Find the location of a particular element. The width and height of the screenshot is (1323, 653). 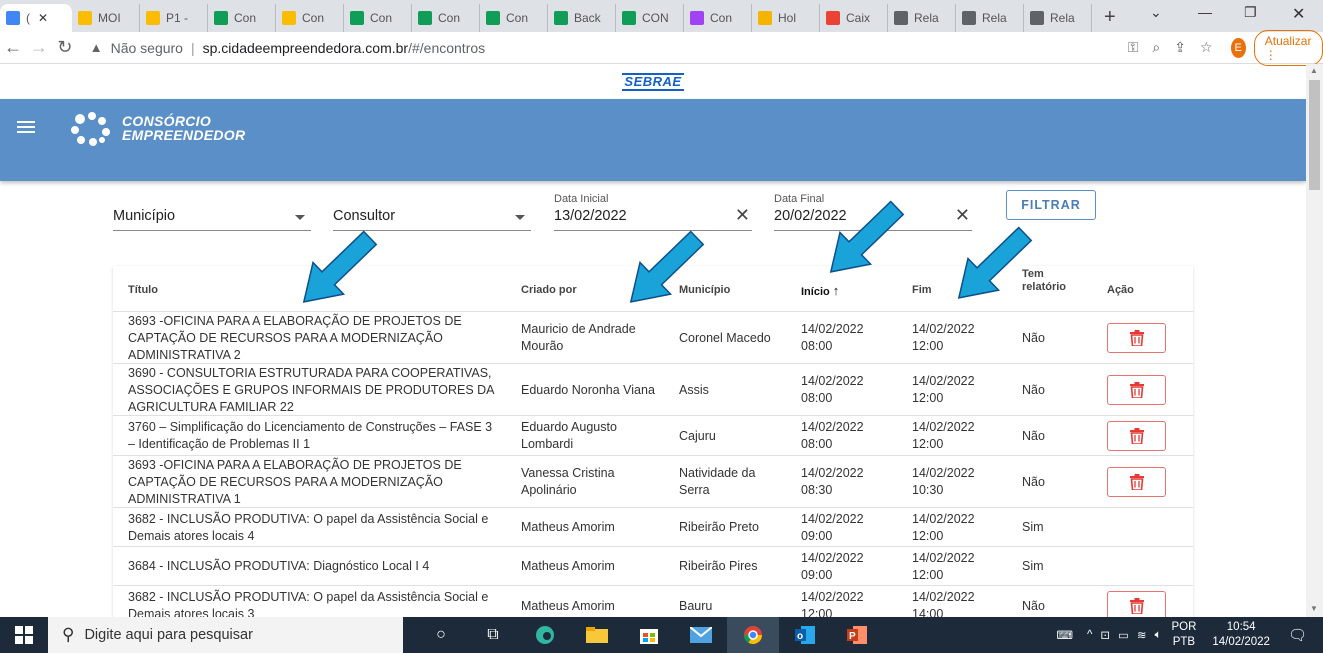

taskbar-search: ⚲ Digite aqui para pesquisar is located at coordinates (225, 635).